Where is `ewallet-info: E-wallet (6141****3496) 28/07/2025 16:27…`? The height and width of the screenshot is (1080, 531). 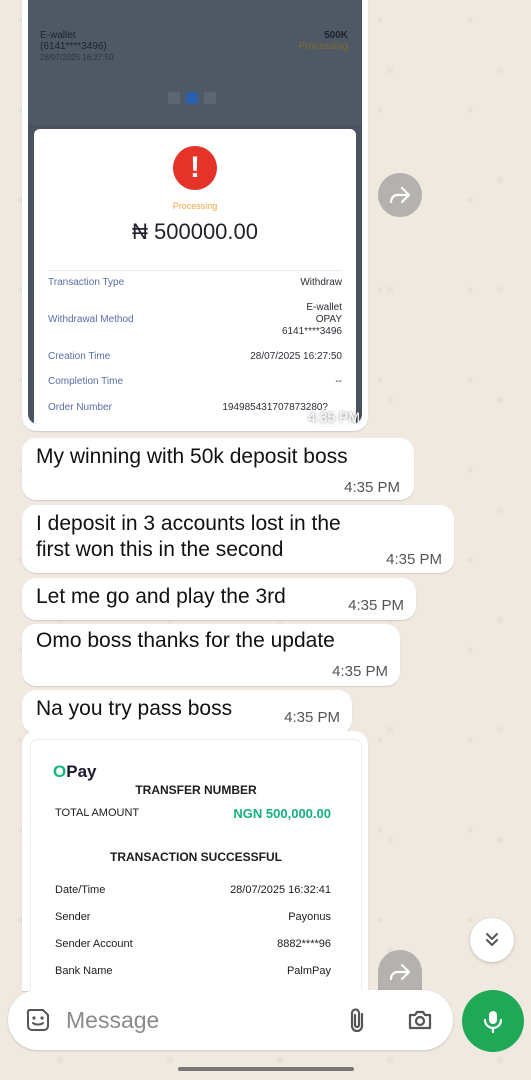 ewallet-info: E-wallet (6141****3496) 28/07/2025 16:27… is located at coordinates (76, 46).